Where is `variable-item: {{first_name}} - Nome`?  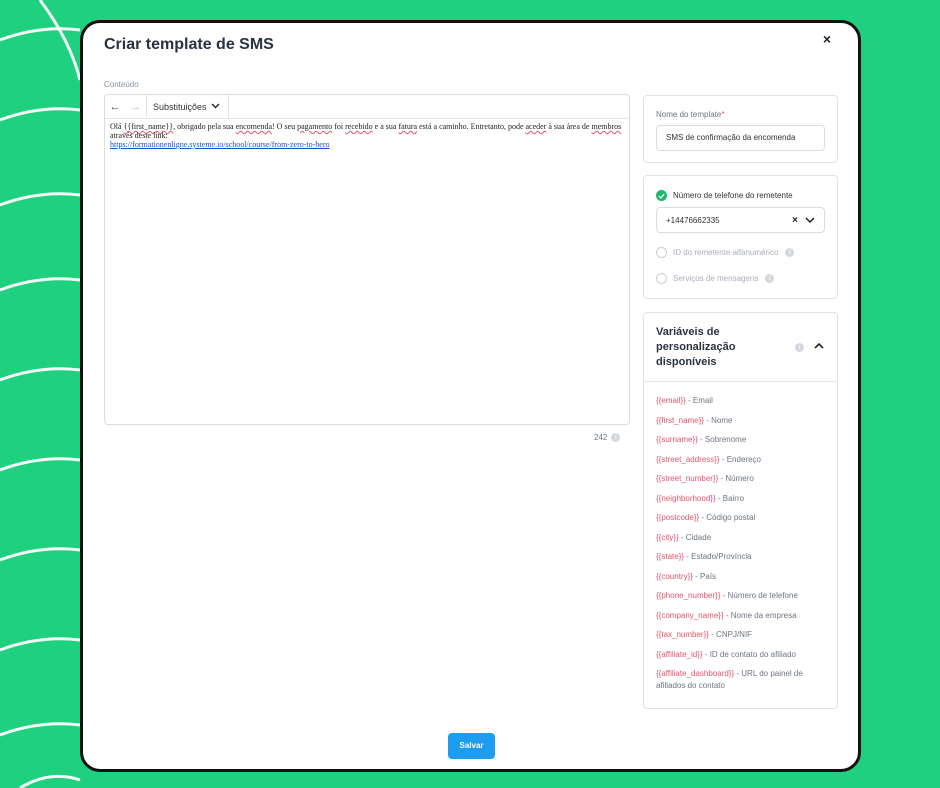
variable-item: {{first_name}} - Nome is located at coordinates (743, 425).